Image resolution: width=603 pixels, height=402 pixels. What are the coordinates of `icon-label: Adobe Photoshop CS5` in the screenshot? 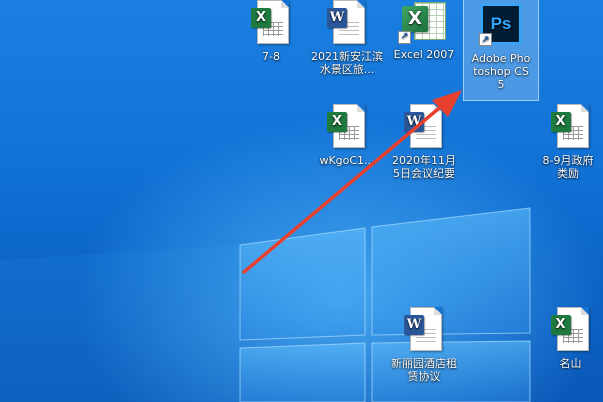 It's located at (501, 71).